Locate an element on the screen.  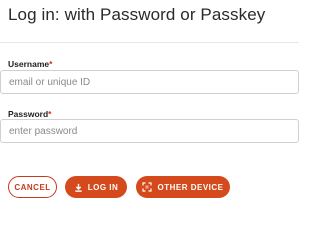
login-button: LOG IN is located at coordinates (96, 187).